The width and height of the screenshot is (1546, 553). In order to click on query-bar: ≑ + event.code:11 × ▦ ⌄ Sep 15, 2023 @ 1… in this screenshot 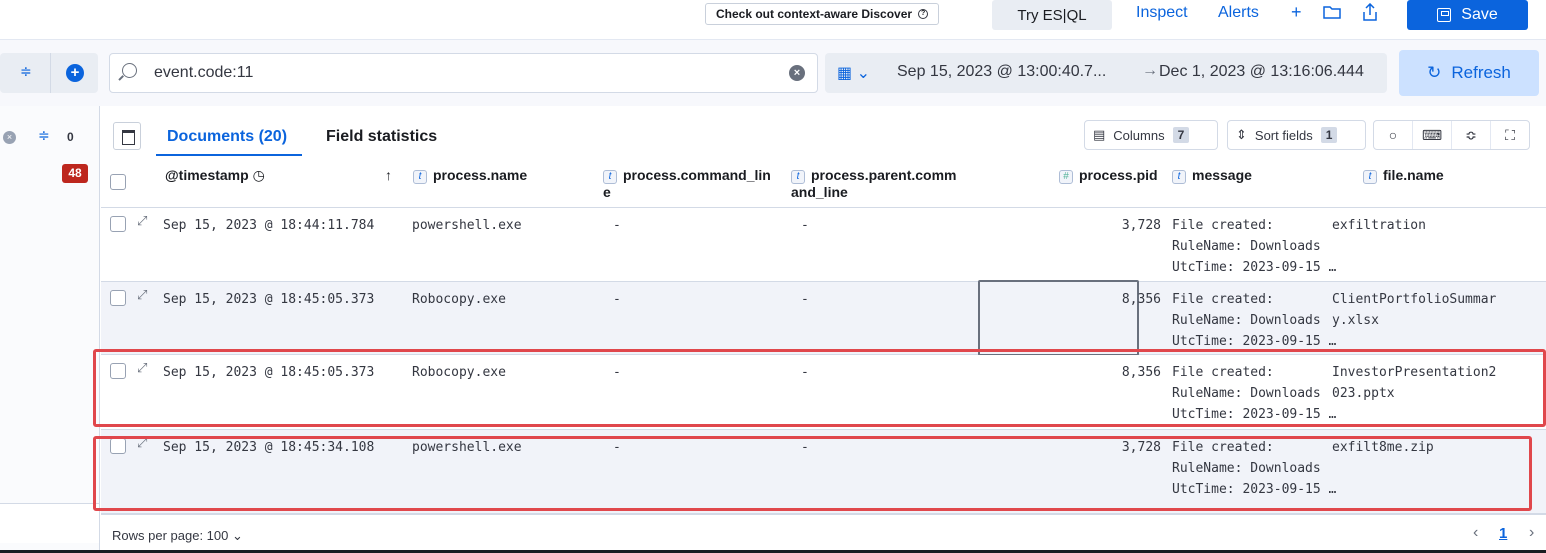, I will do `click(773, 73)`.